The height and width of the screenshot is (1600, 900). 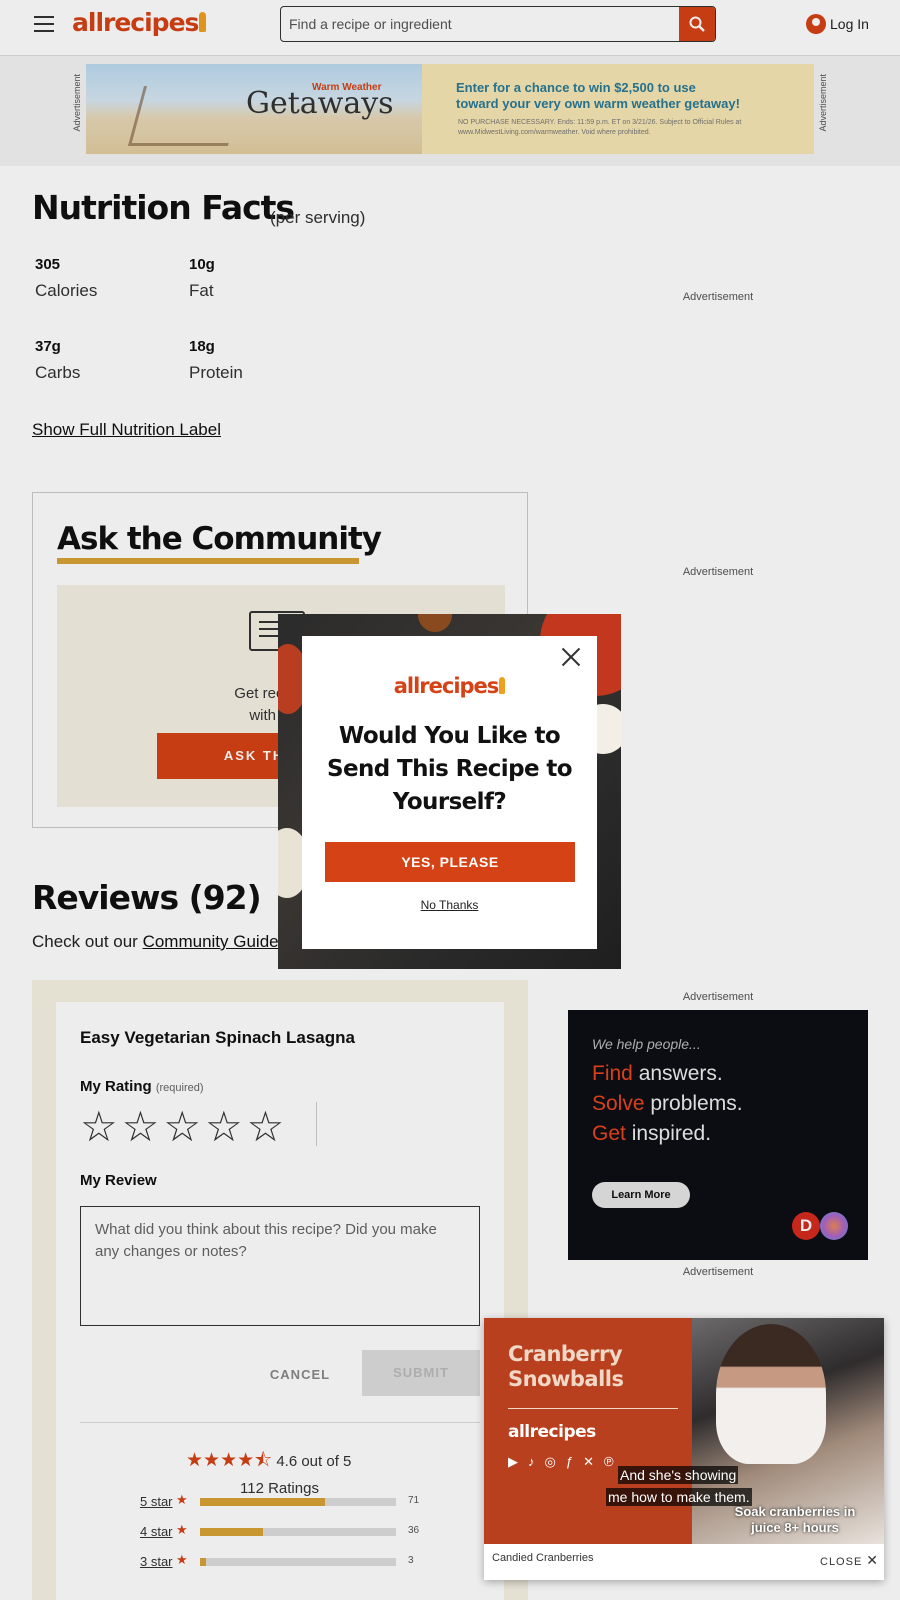 I want to click on close-icon, so click(x=571, y=657).